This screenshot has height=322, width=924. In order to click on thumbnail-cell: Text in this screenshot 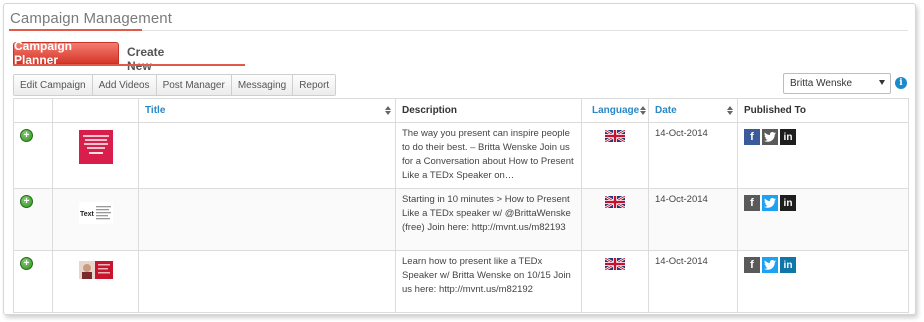, I will do `click(95, 219)`.